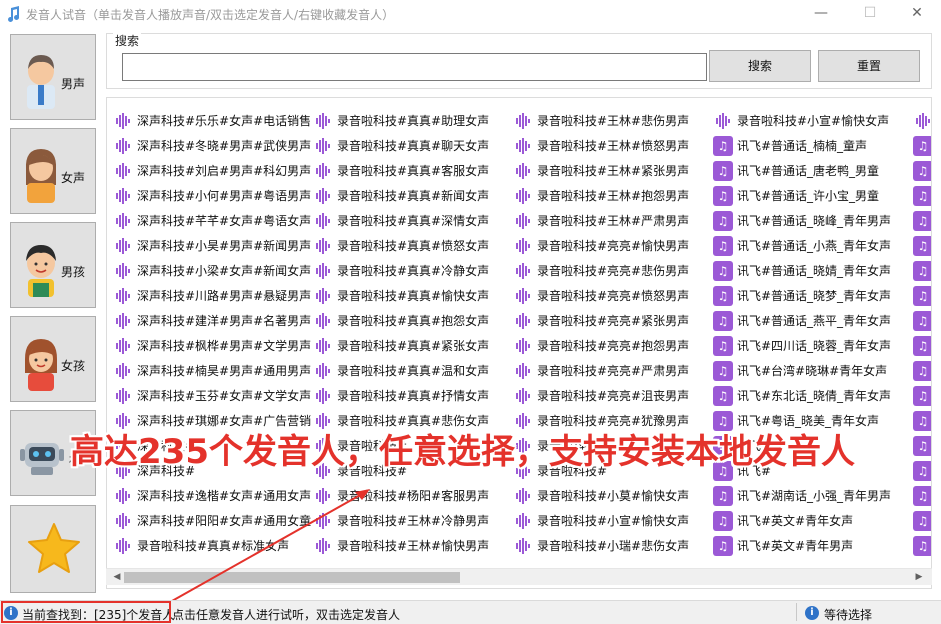 This screenshot has height=624, width=941. Describe the element at coordinates (53, 549) in the screenshot. I see `sidebar-item-favorites` at that location.